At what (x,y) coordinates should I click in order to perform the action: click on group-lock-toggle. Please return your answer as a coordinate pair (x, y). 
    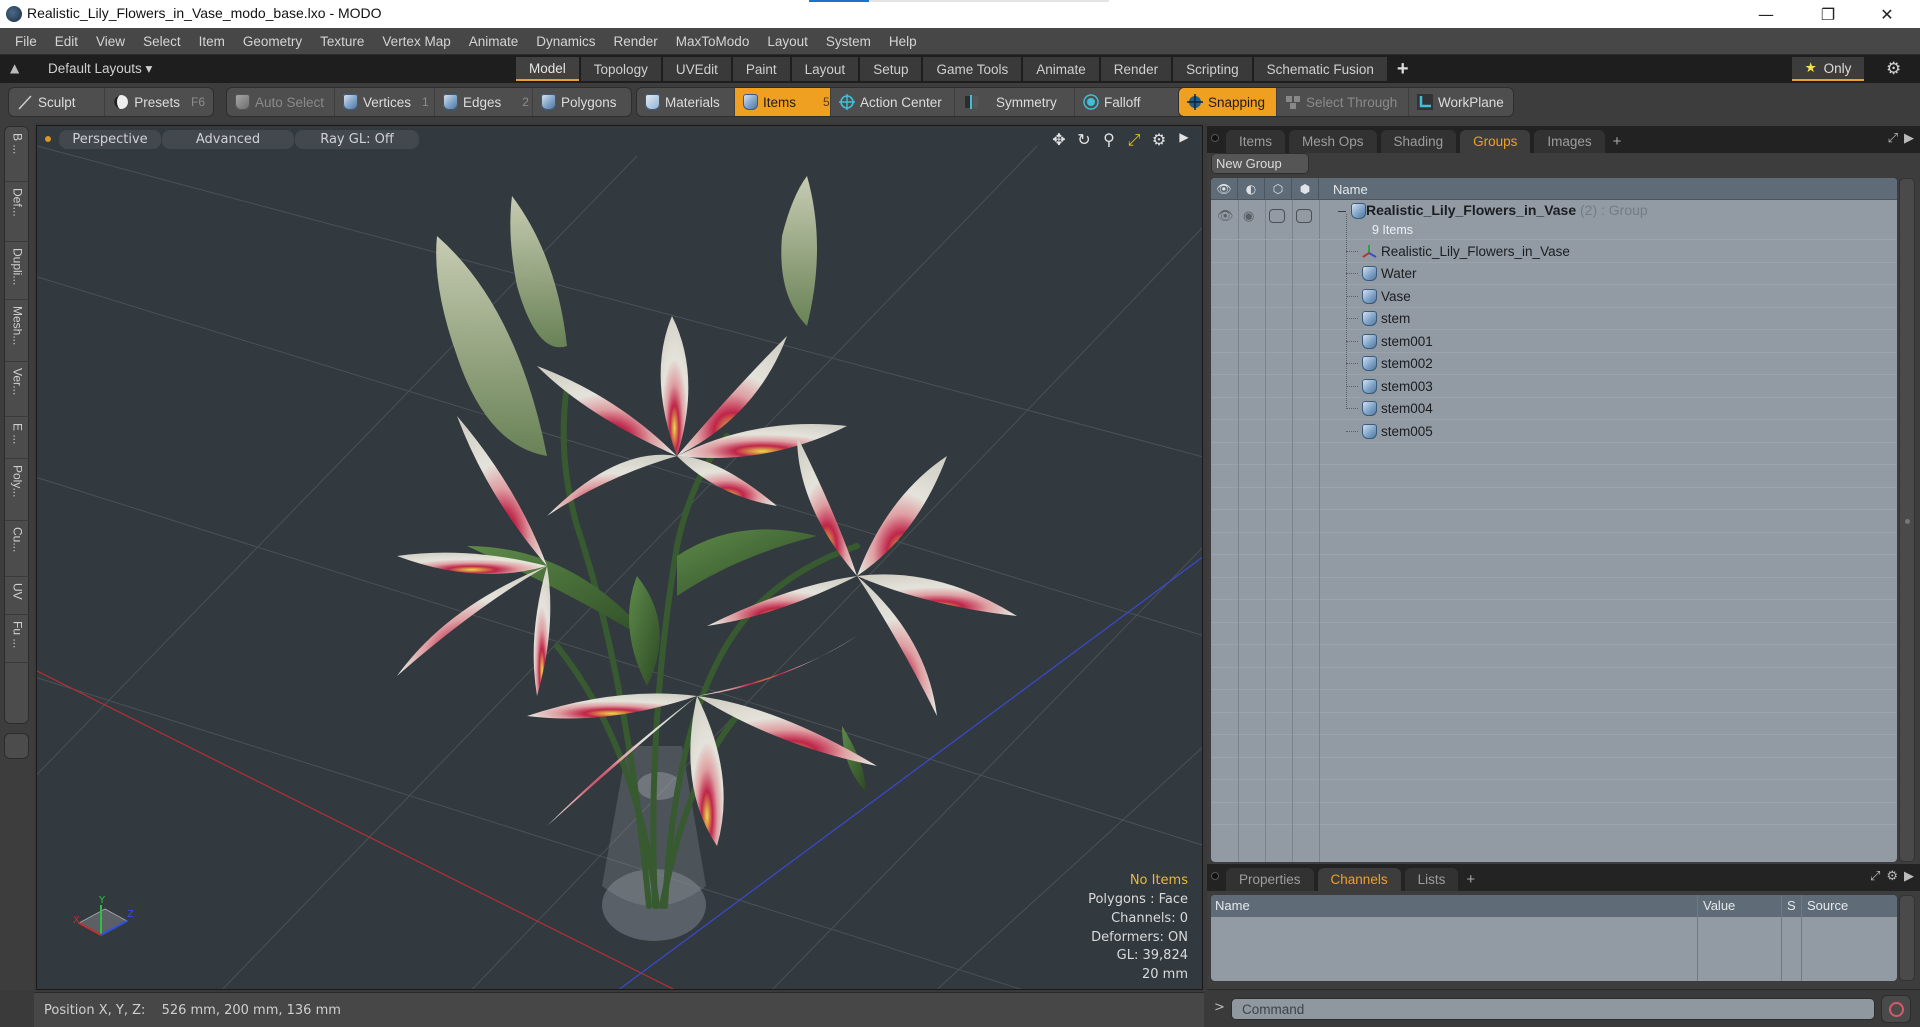
    Looking at the image, I should click on (1277, 216).